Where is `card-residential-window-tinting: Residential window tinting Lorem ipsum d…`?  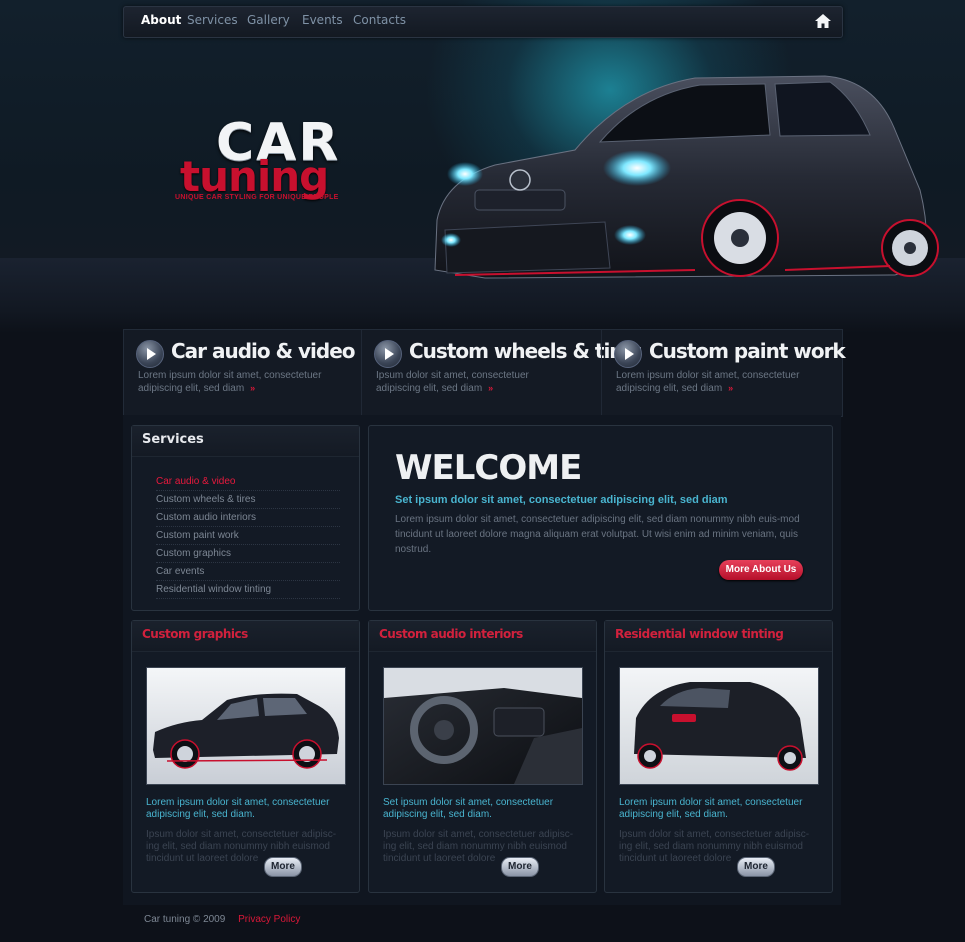
card-residential-window-tinting: Residential window tinting Lorem ipsum d… is located at coordinates (718, 756).